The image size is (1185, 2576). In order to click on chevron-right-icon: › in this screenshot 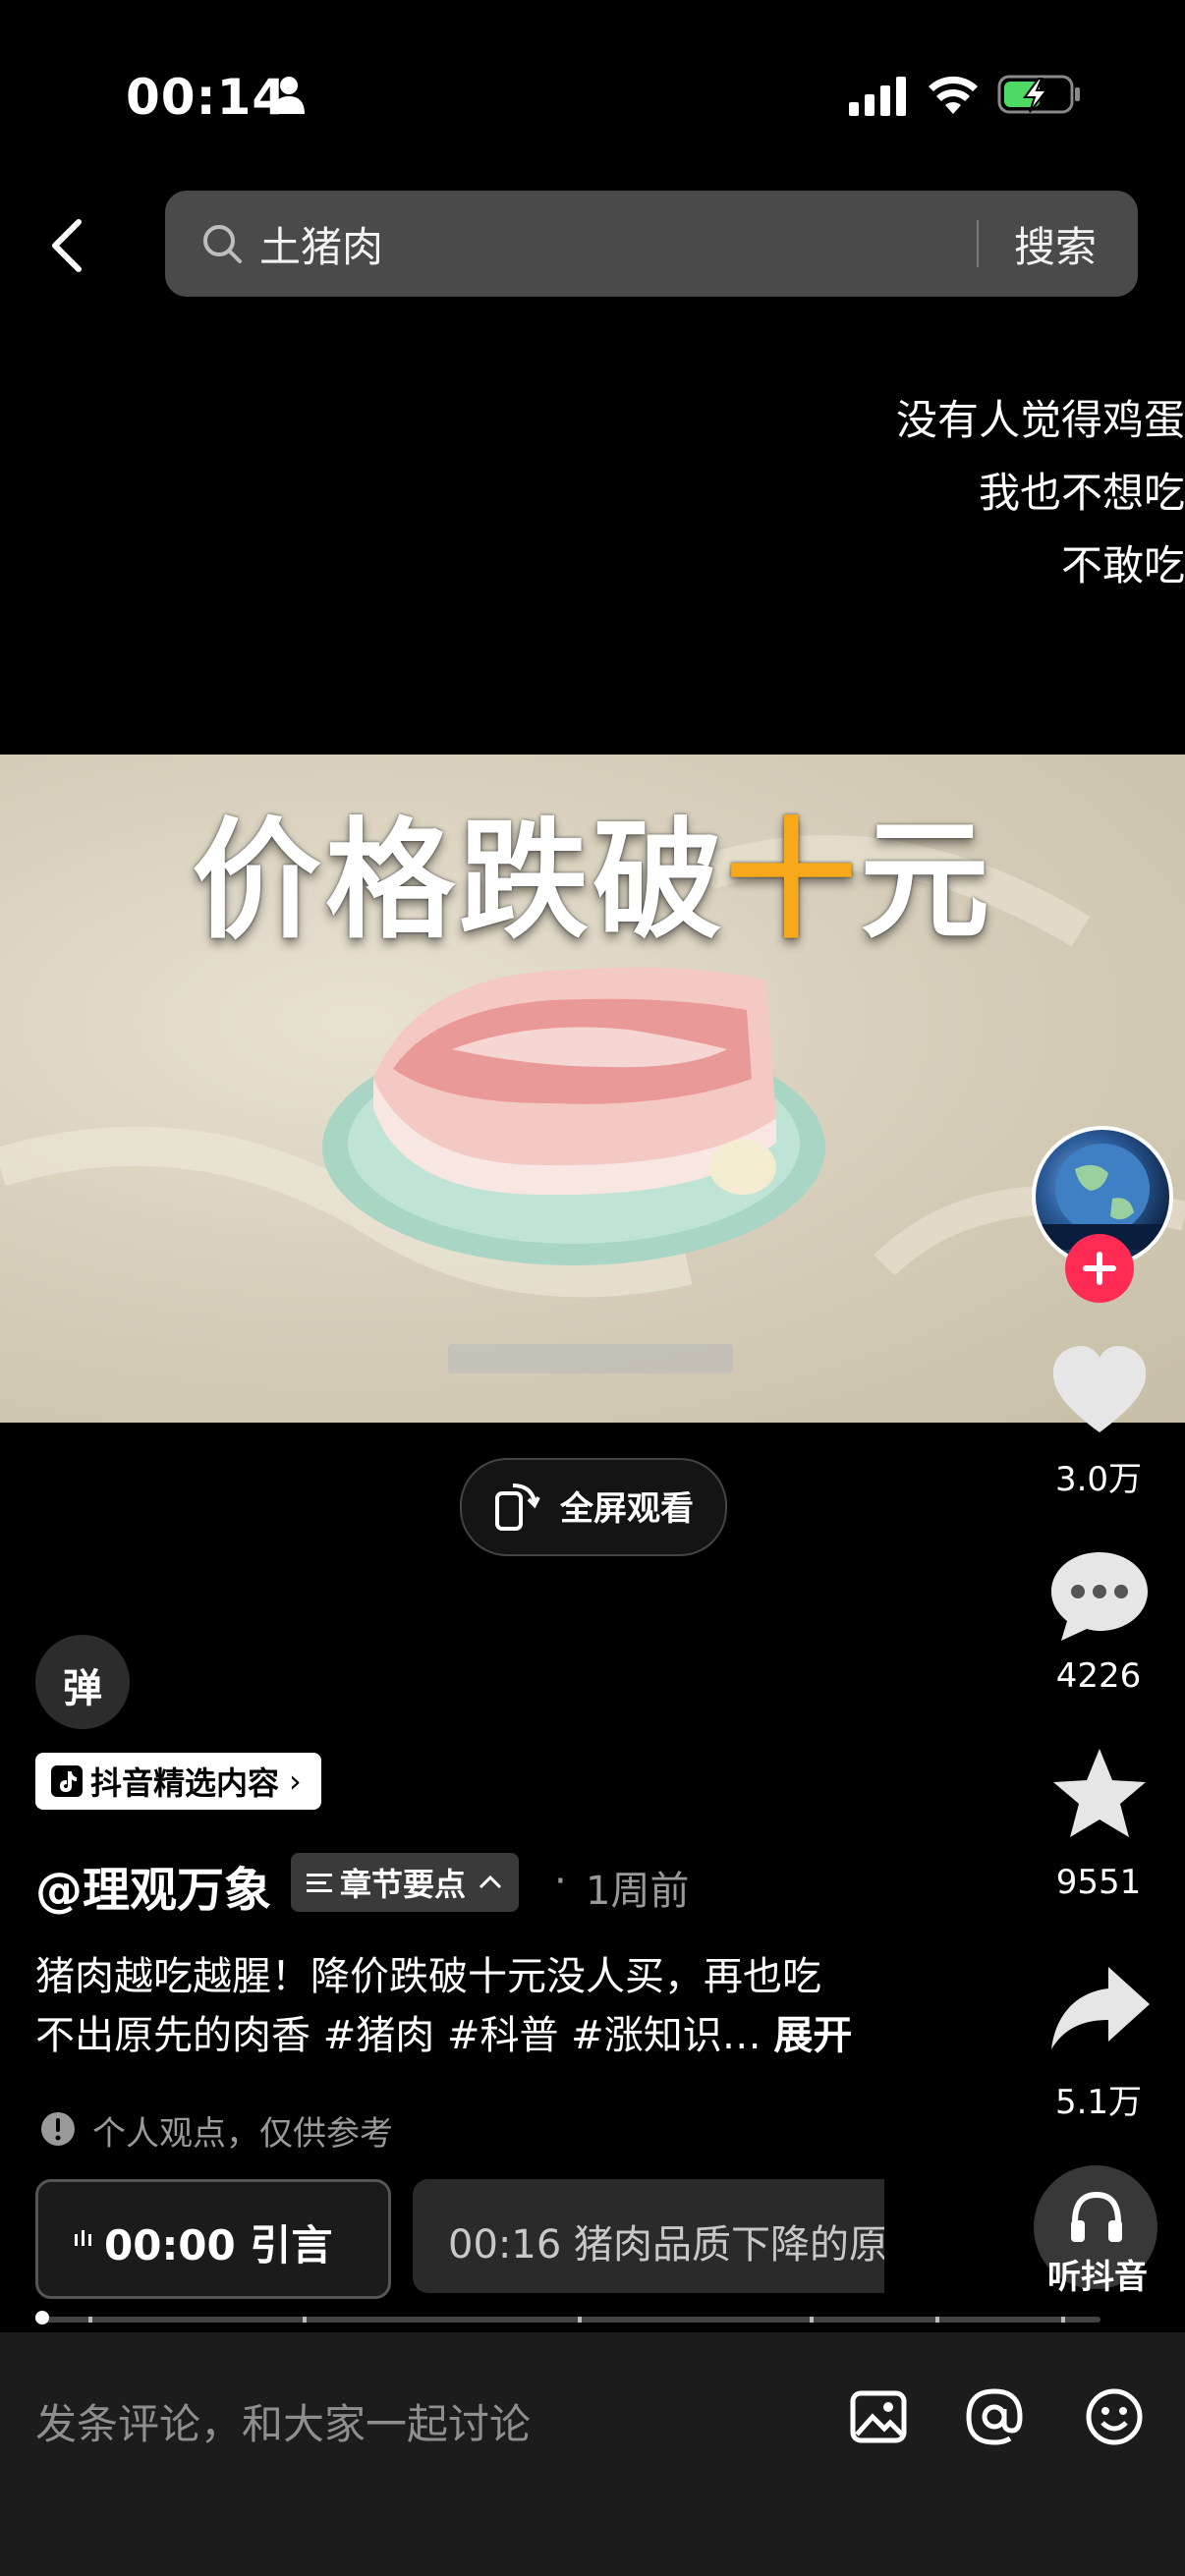, I will do `click(295, 1781)`.